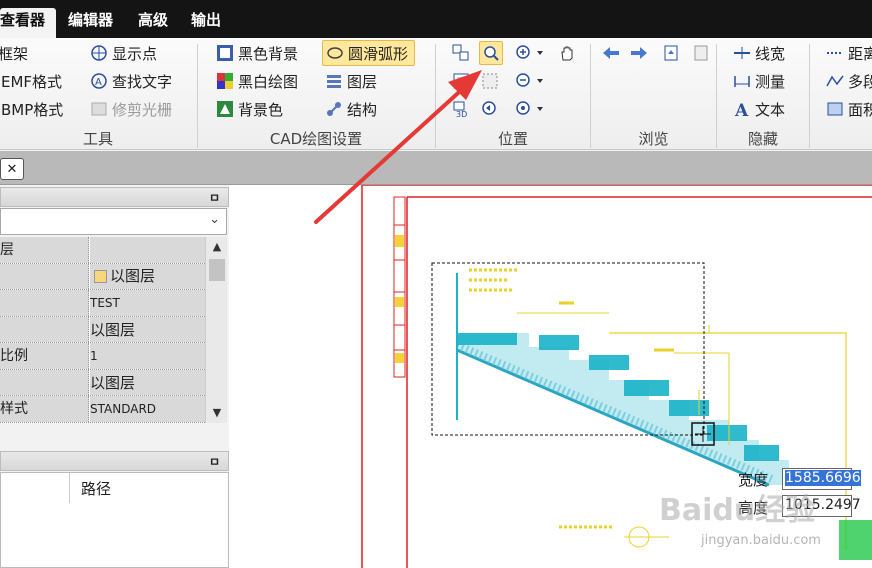 The width and height of the screenshot is (872, 568). I want to click on find-text-button: A 查找文字, so click(131, 81).